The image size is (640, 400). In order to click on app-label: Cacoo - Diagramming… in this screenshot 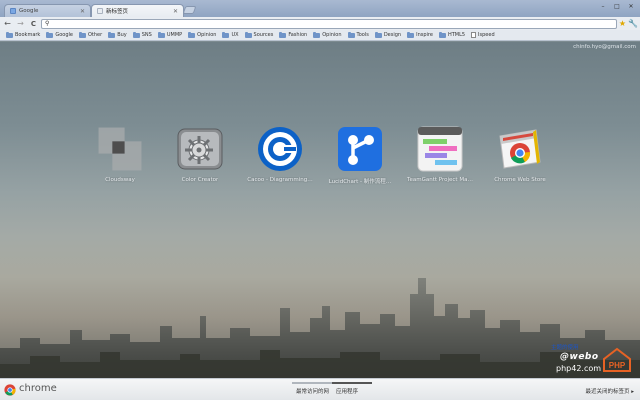, I will do `click(280, 180)`.